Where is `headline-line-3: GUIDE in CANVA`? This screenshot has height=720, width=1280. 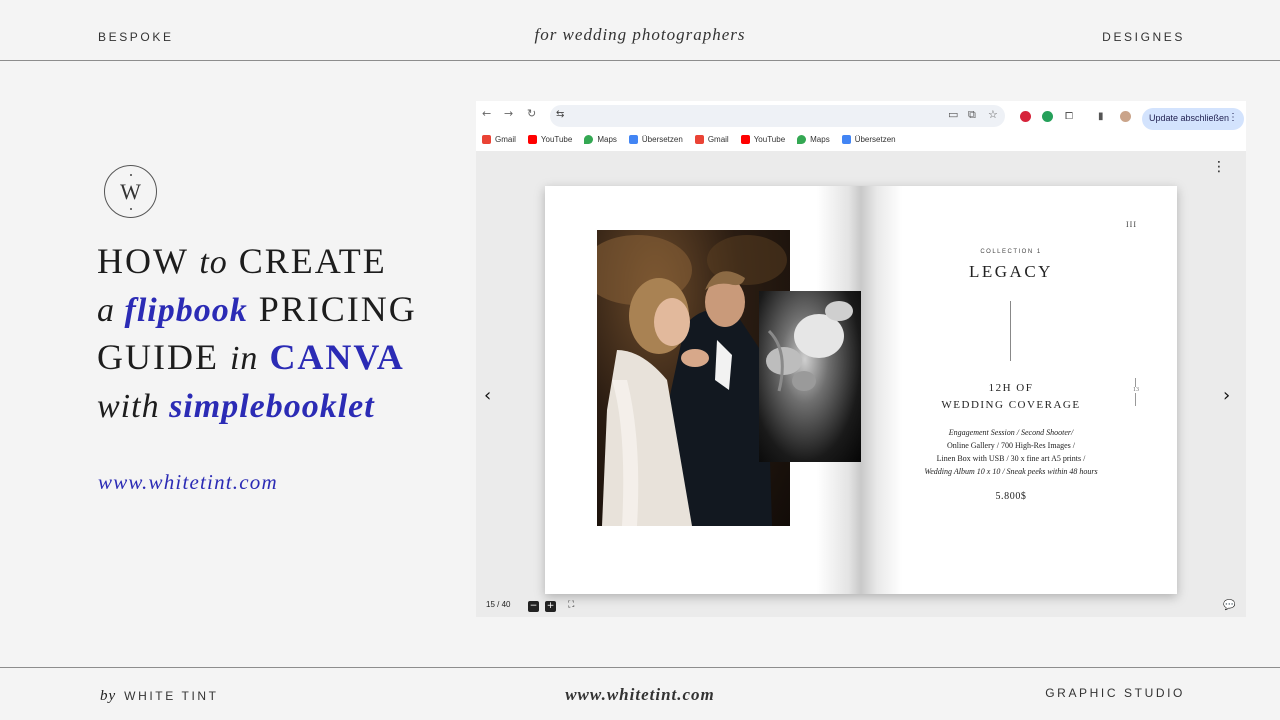
headline-line-3: GUIDE in CANVA is located at coordinates (257, 358).